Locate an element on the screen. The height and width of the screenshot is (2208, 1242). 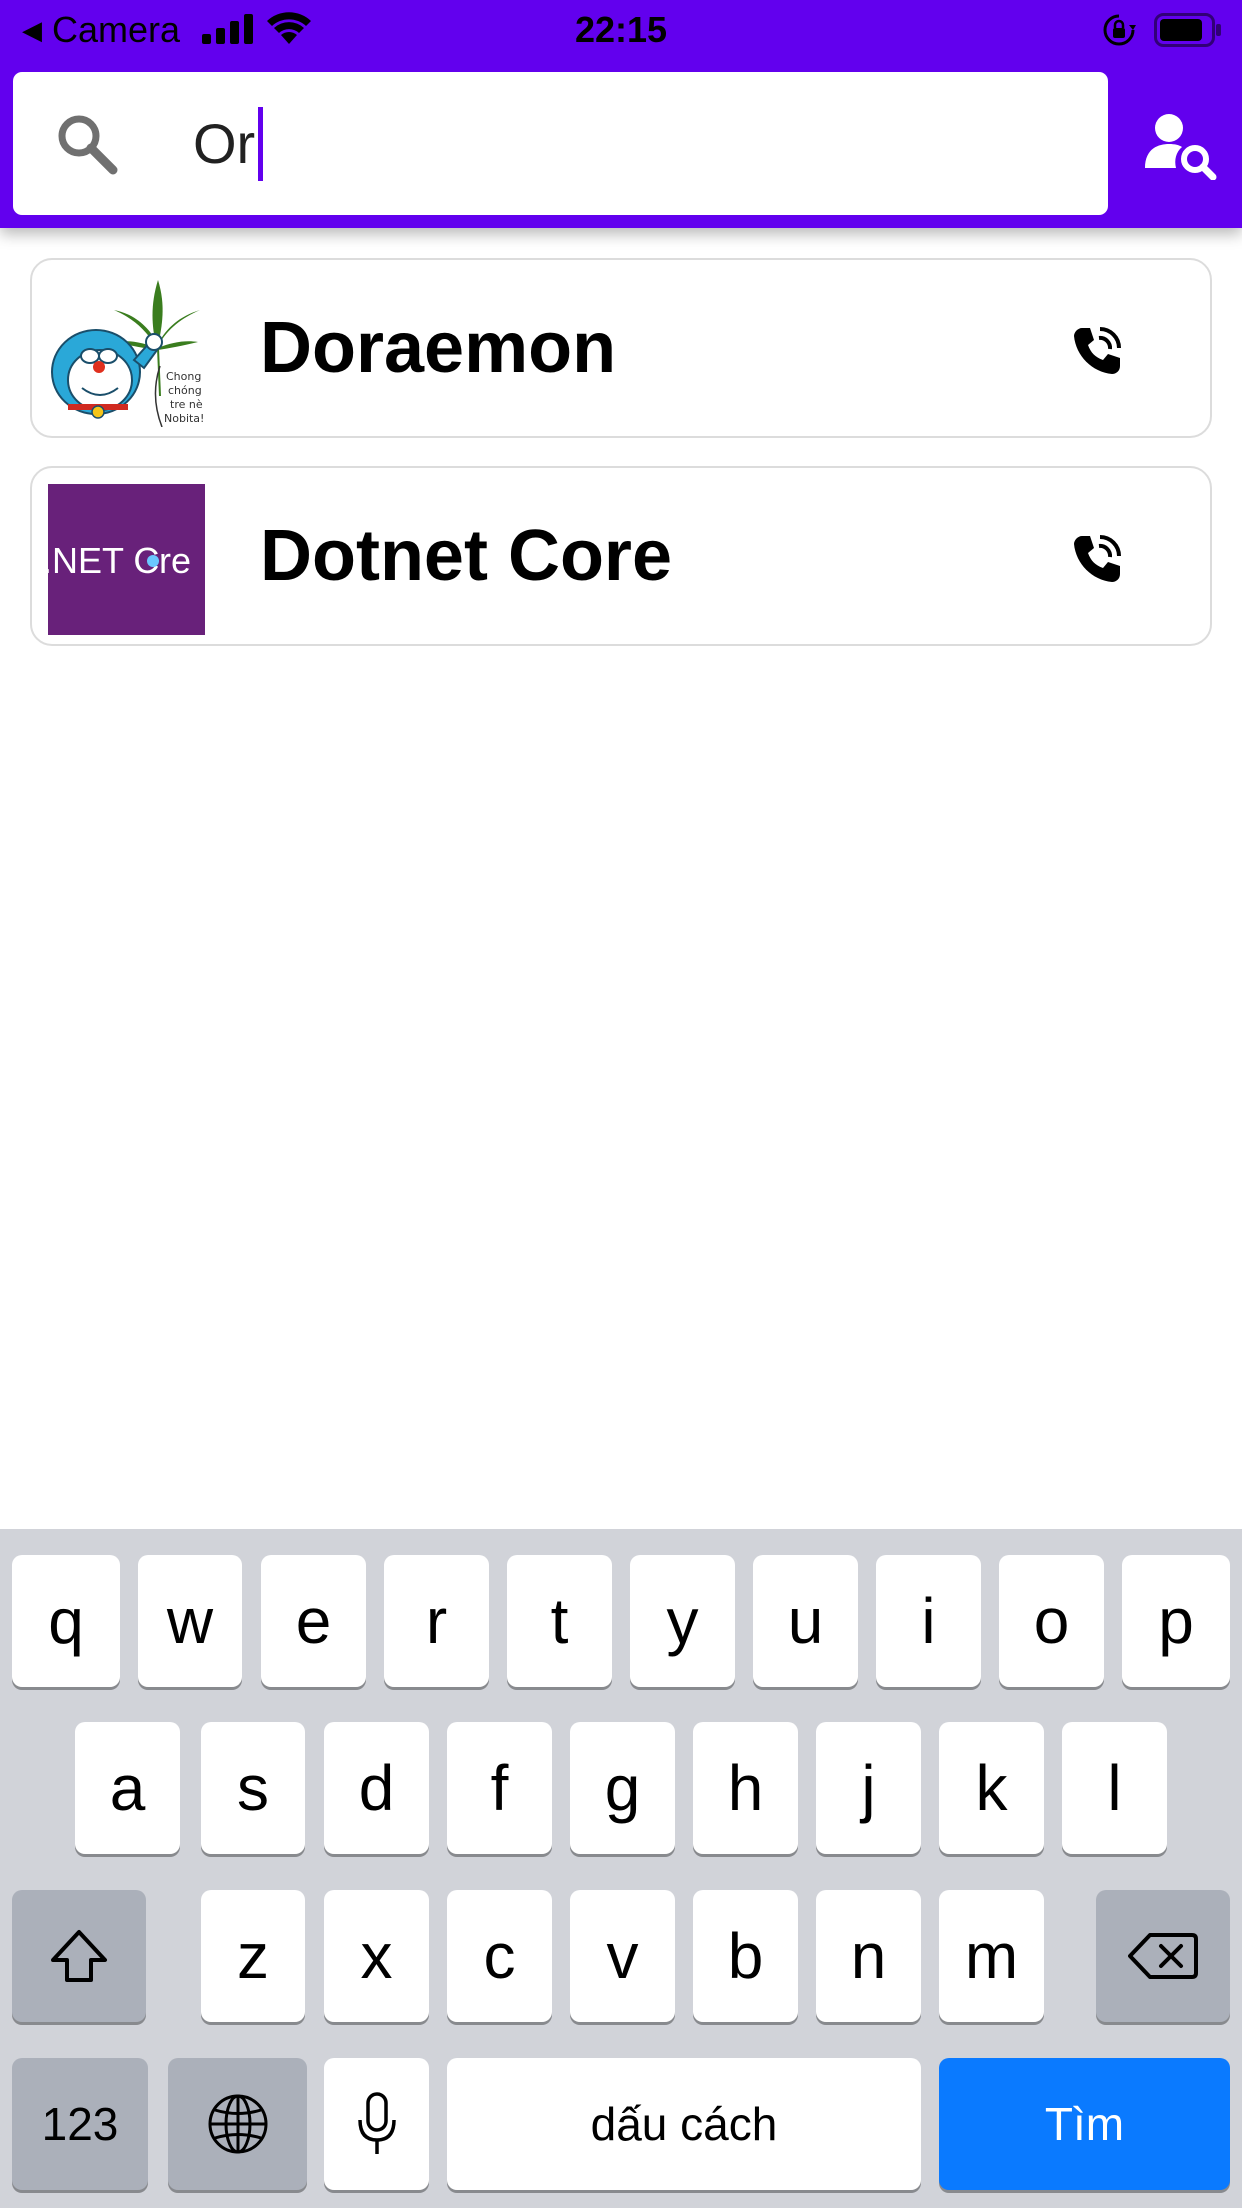
key-b: b is located at coordinates (745, 1956).